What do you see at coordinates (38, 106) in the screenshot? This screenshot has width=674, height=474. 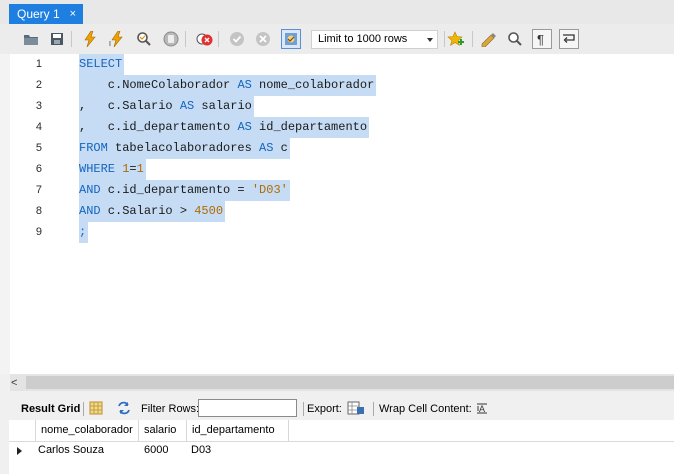 I see `line-number: 3` at bounding box center [38, 106].